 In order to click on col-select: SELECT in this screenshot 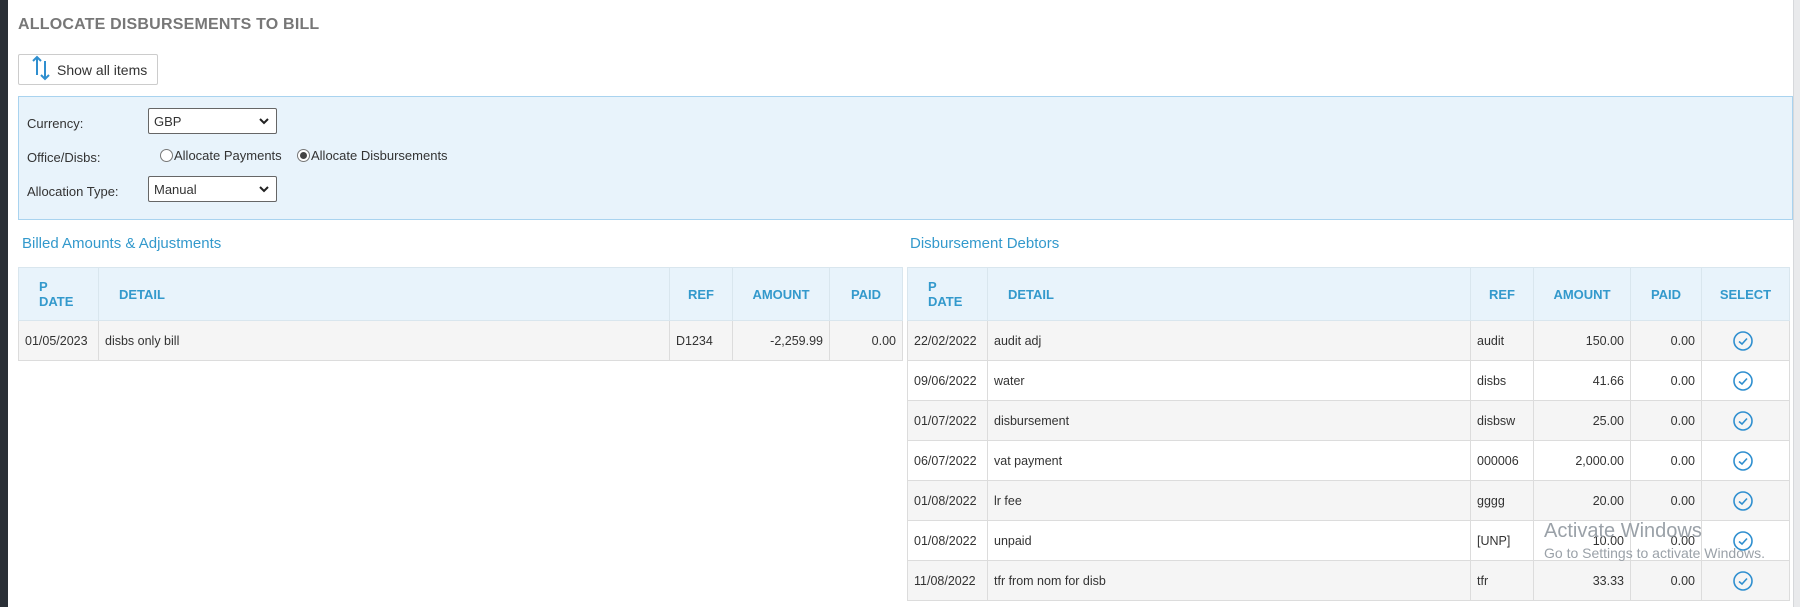, I will do `click(1745, 294)`.